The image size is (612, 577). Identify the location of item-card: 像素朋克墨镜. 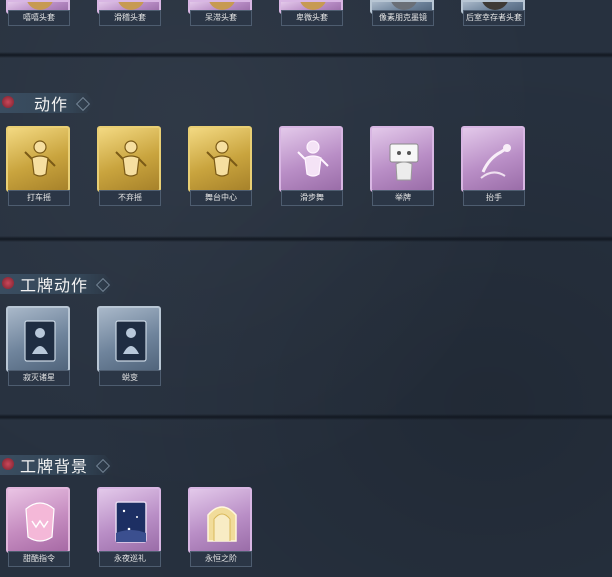
(402, 14).